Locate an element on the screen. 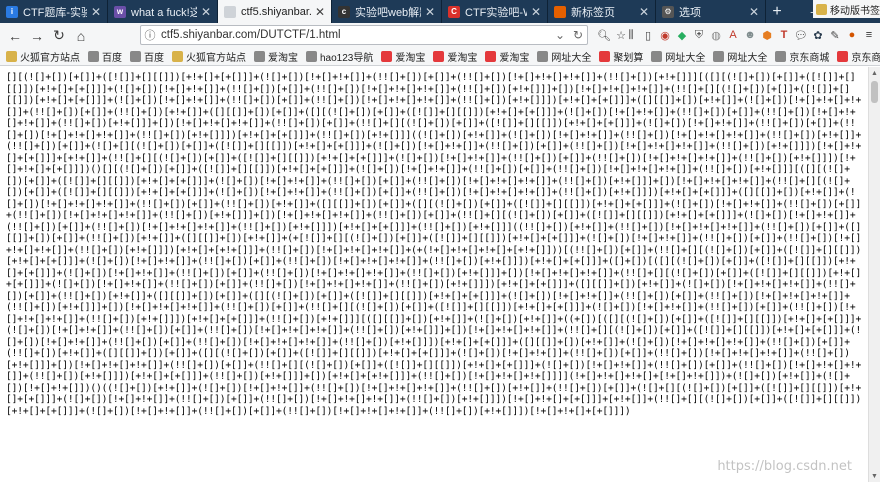  library-icon: ⫼ is located at coordinates (631, 35).